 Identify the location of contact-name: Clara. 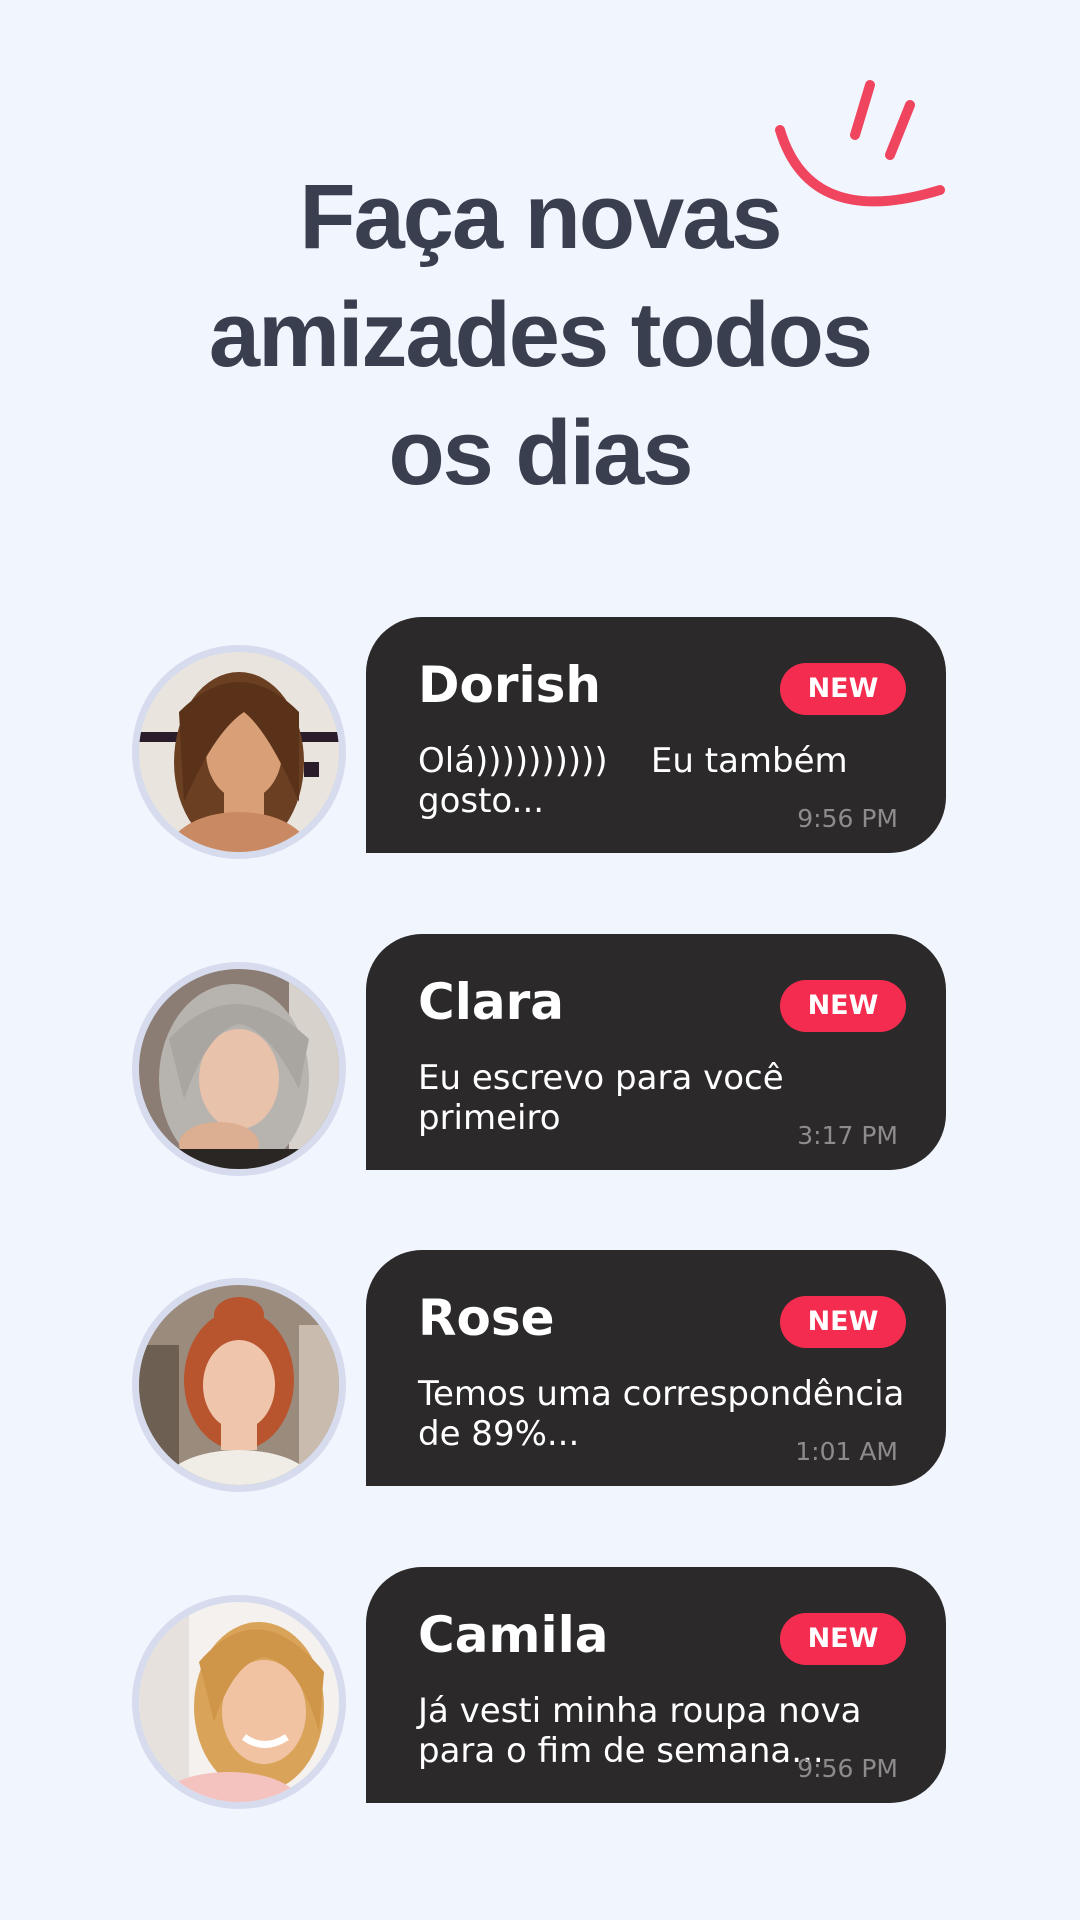
(491, 1002).